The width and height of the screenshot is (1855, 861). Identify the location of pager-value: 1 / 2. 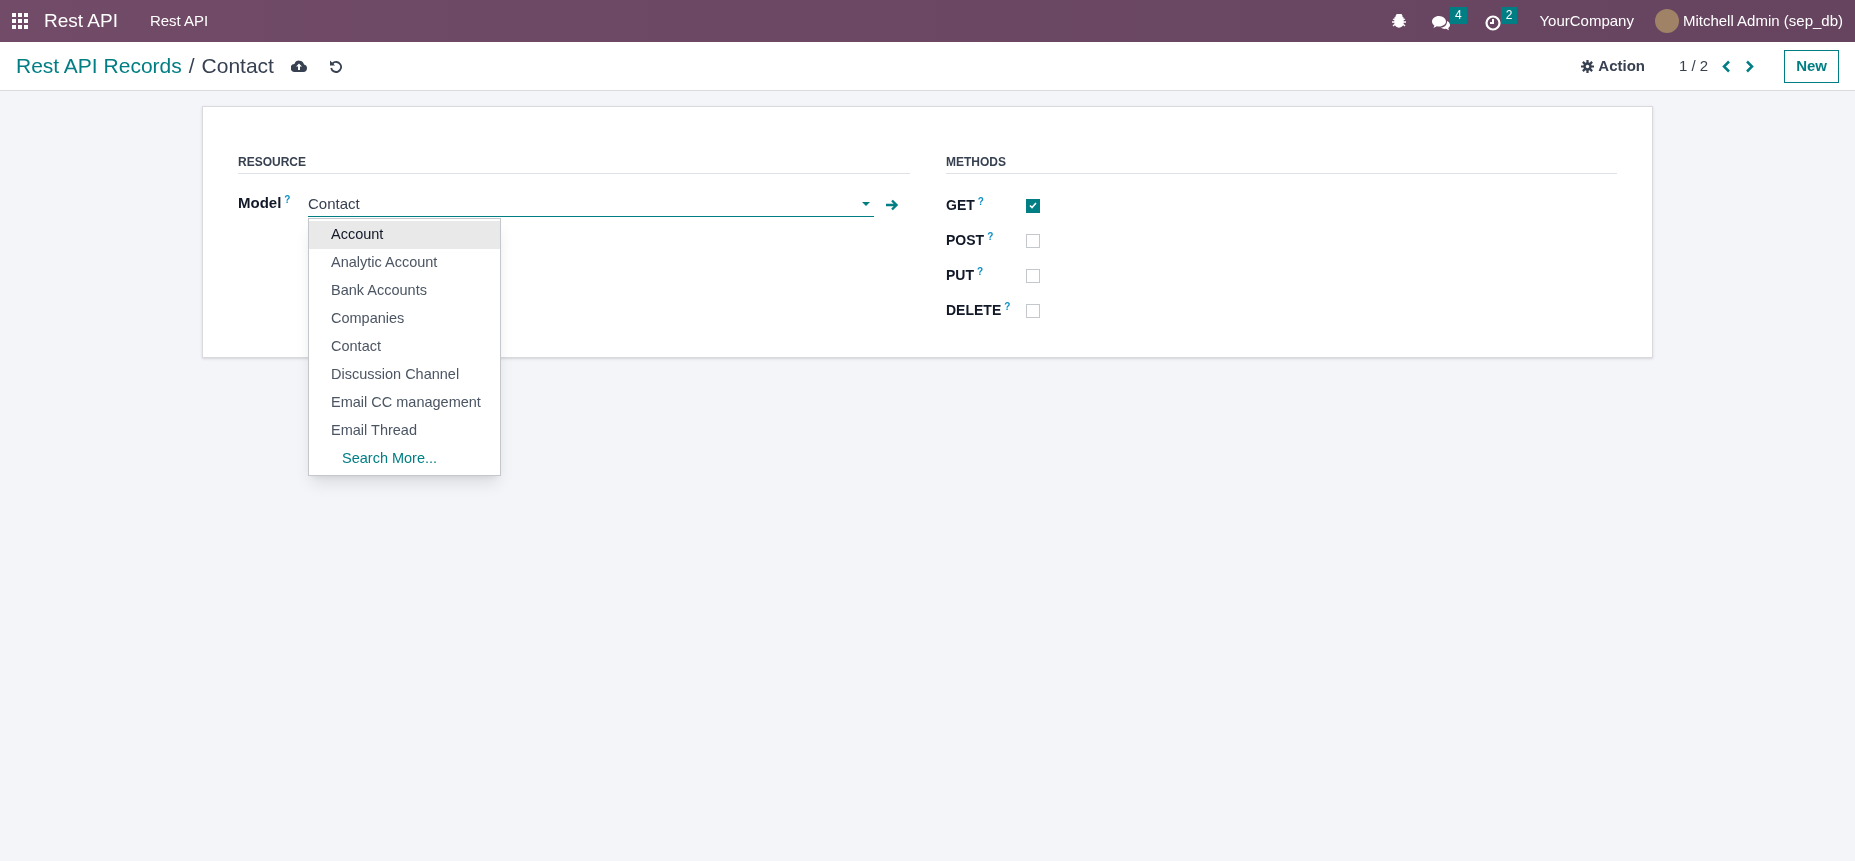
(1693, 66).